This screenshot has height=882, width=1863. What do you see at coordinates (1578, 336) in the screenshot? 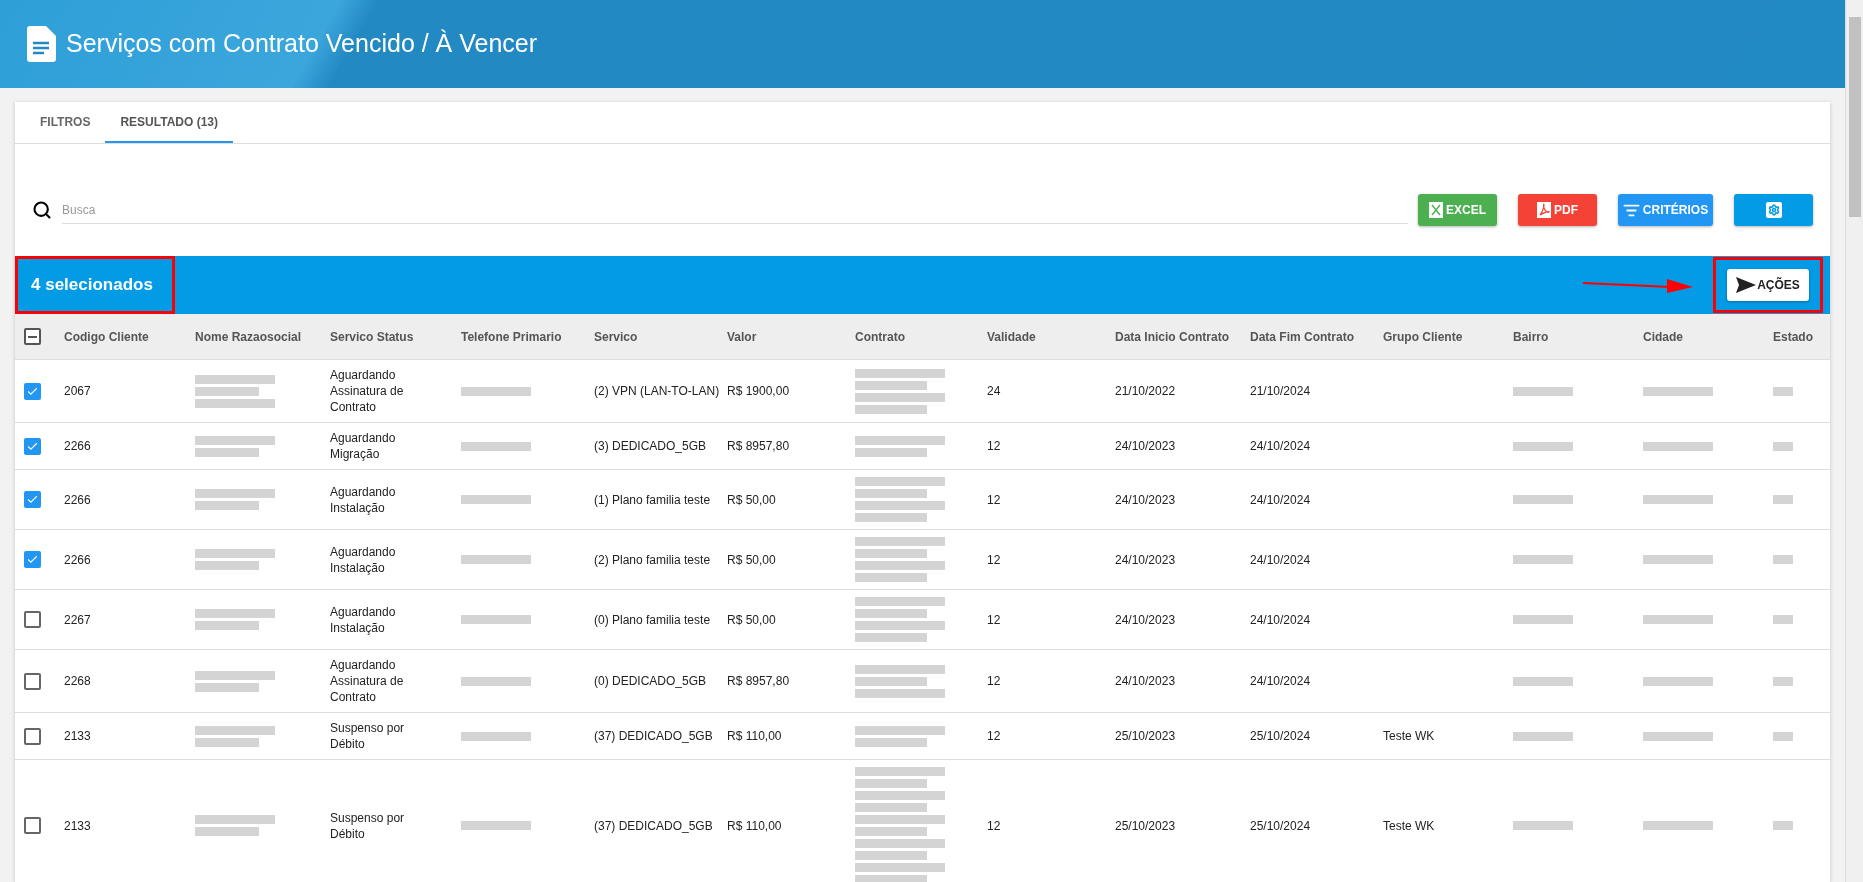
I see `column-header: Bairro` at bounding box center [1578, 336].